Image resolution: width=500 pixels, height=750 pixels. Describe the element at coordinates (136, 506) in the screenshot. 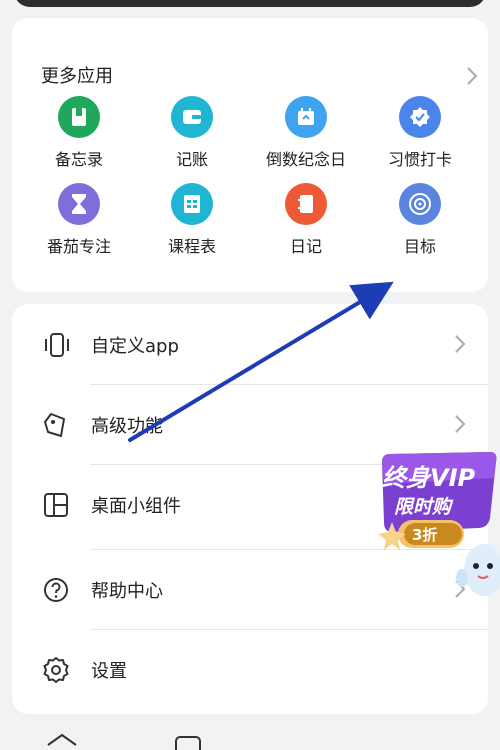

I see `menu-item-label: 桌面小组件` at that location.